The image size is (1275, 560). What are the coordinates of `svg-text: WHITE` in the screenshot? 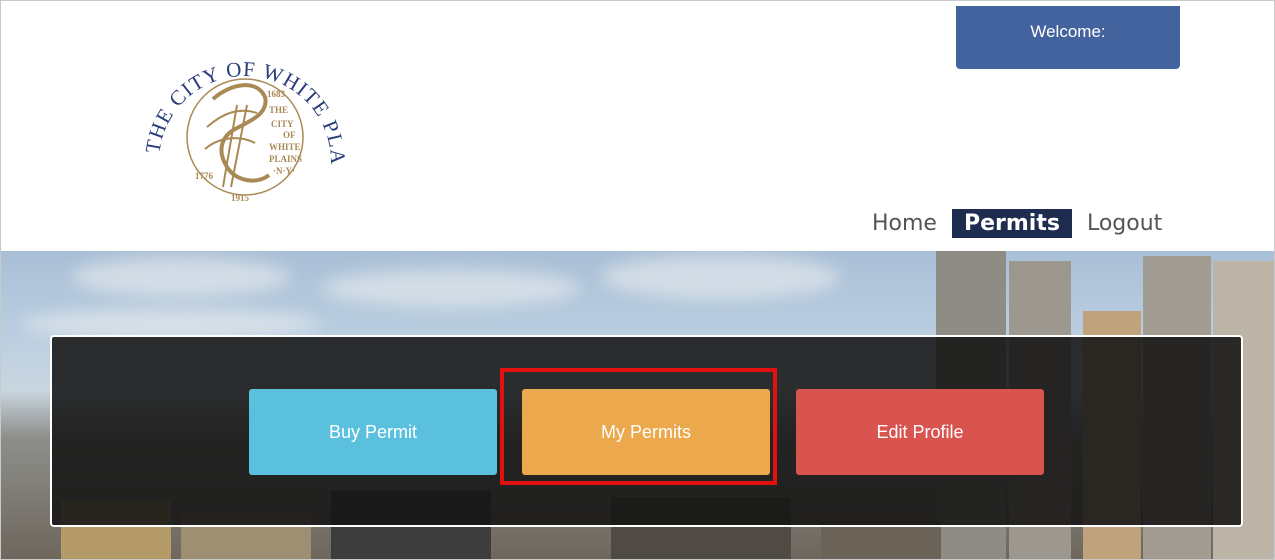 It's located at (285, 147).